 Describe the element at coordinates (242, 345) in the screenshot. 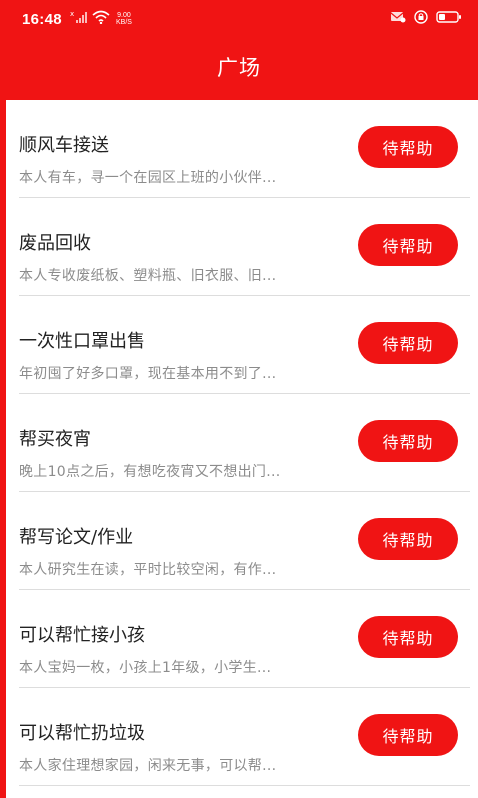

I see `list-item: 一次性口罩出售 年初囤了好多口罩，现在基本用不到了... 待帮助` at that location.